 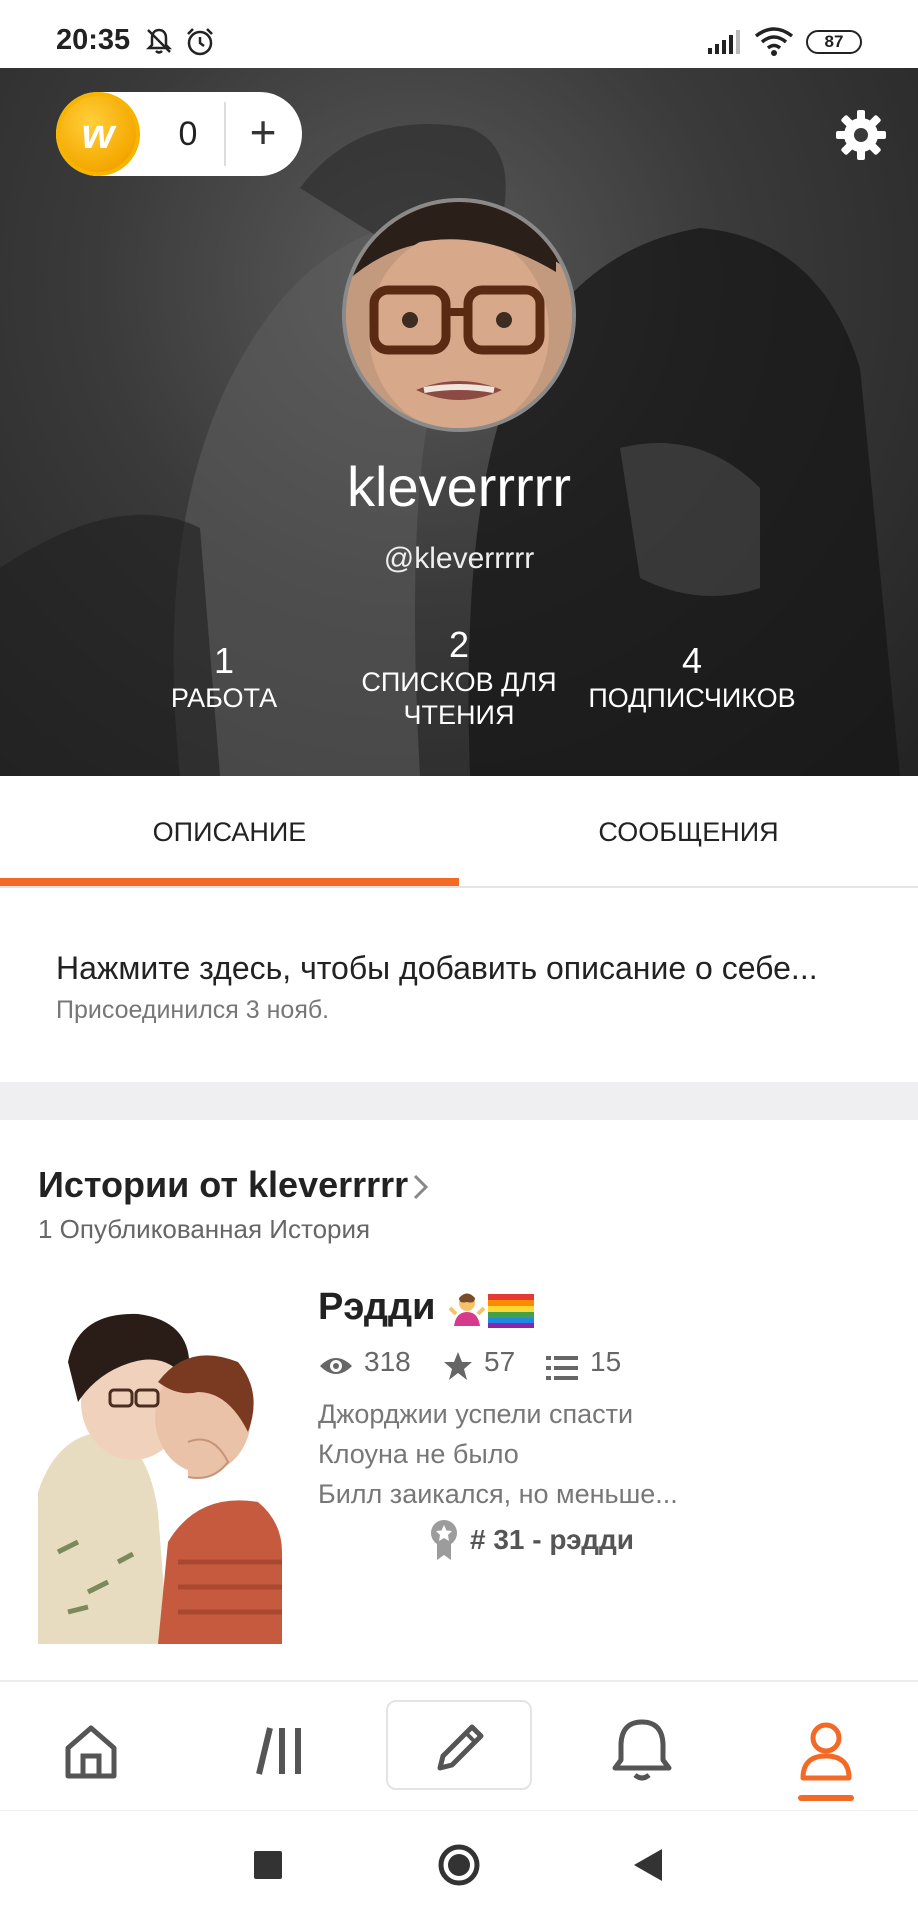 I want to click on stat-followers: 4 ПОДПИСЧИКОВ, so click(x=692, y=677).